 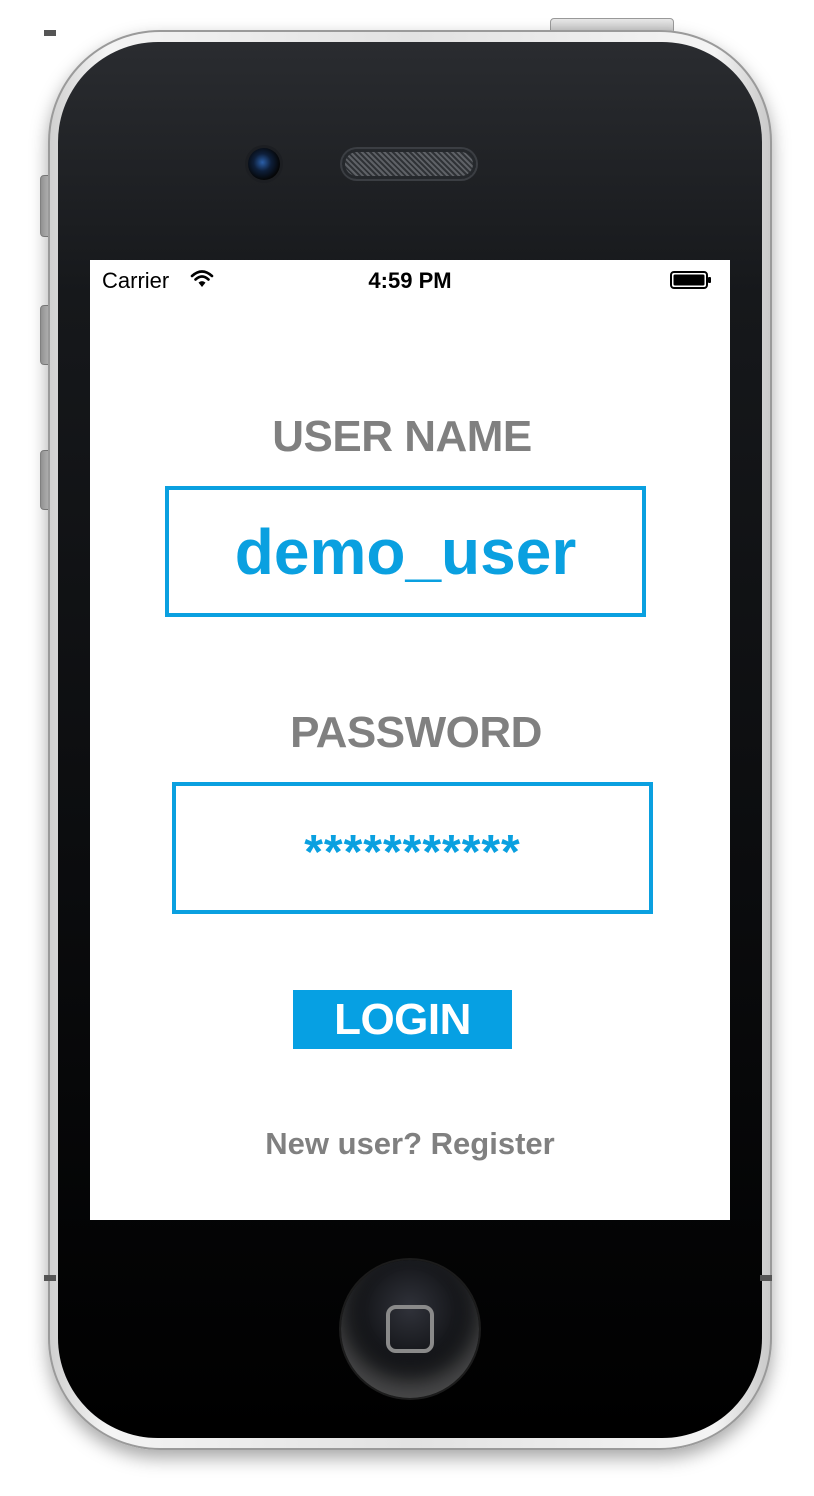 I want to click on battery-icon, so click(x=690, y=280).